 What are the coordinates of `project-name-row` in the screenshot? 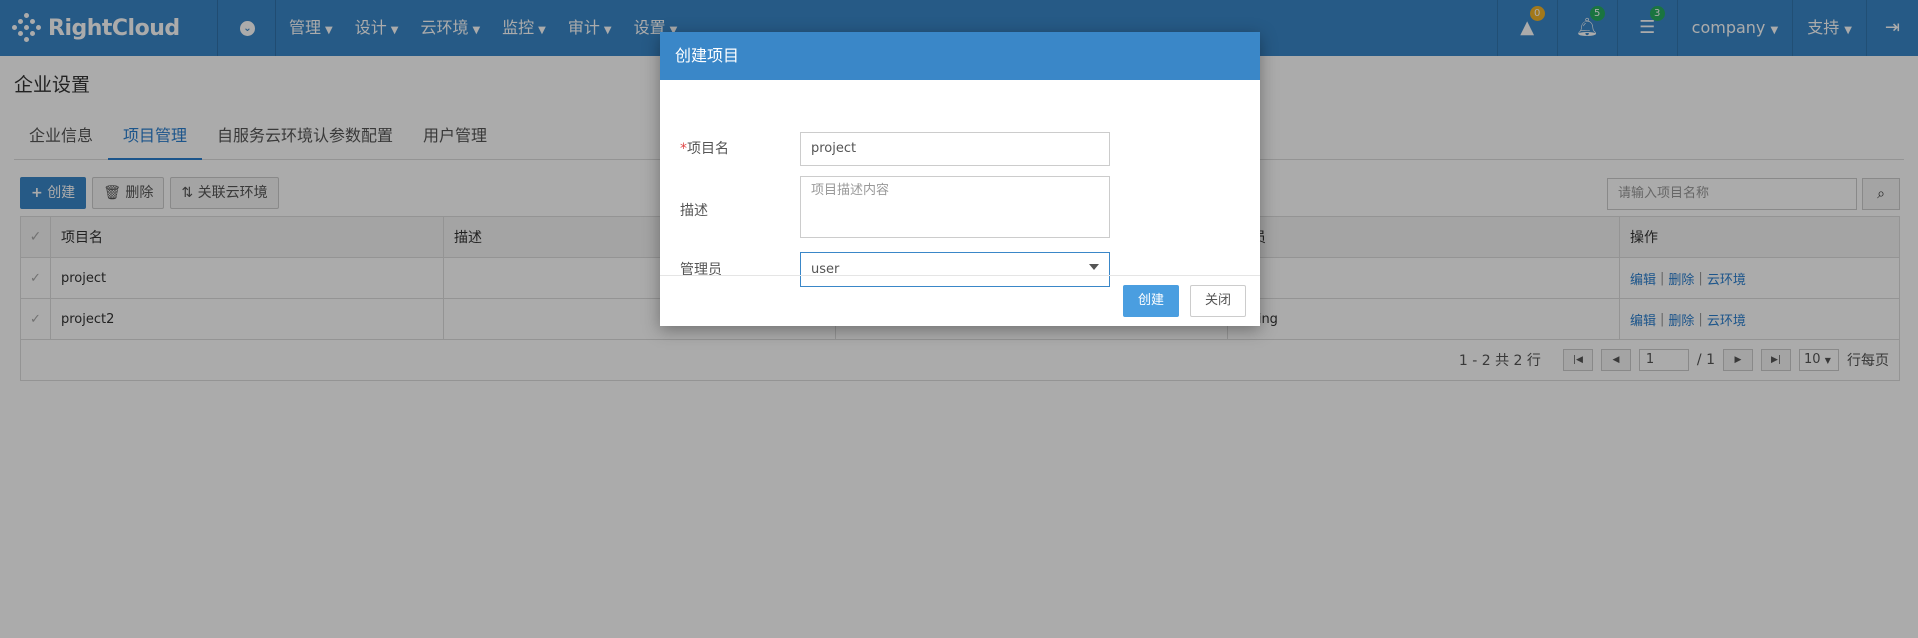 It's located at (960, 108).